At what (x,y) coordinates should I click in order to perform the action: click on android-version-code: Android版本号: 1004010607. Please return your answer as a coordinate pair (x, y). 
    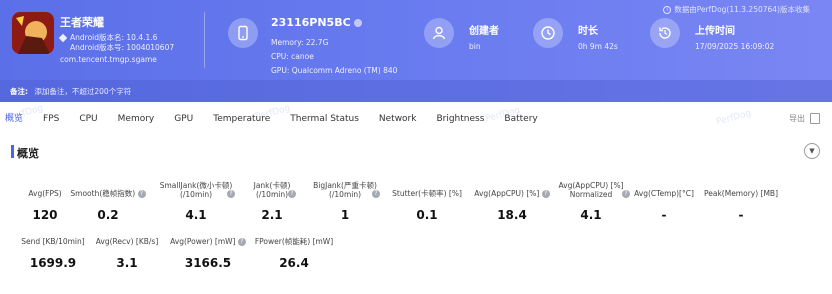
    Looking at the image, I should click on (122, 47).